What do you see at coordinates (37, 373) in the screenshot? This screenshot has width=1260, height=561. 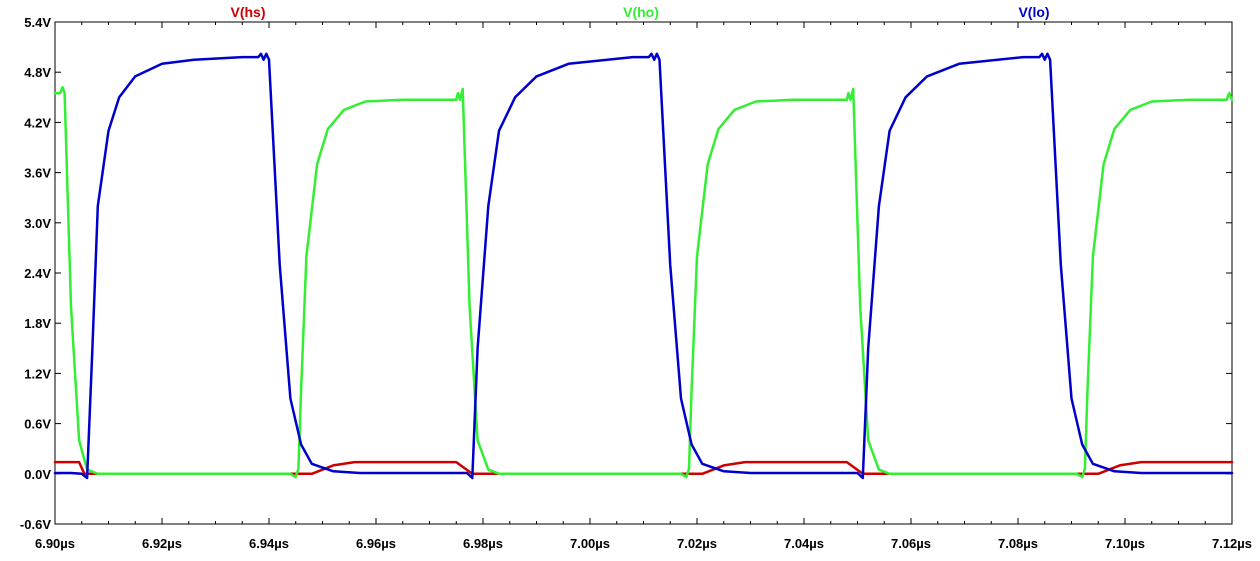 I see `y-tick-label: 1.2V` at bounding box center [37, 373].